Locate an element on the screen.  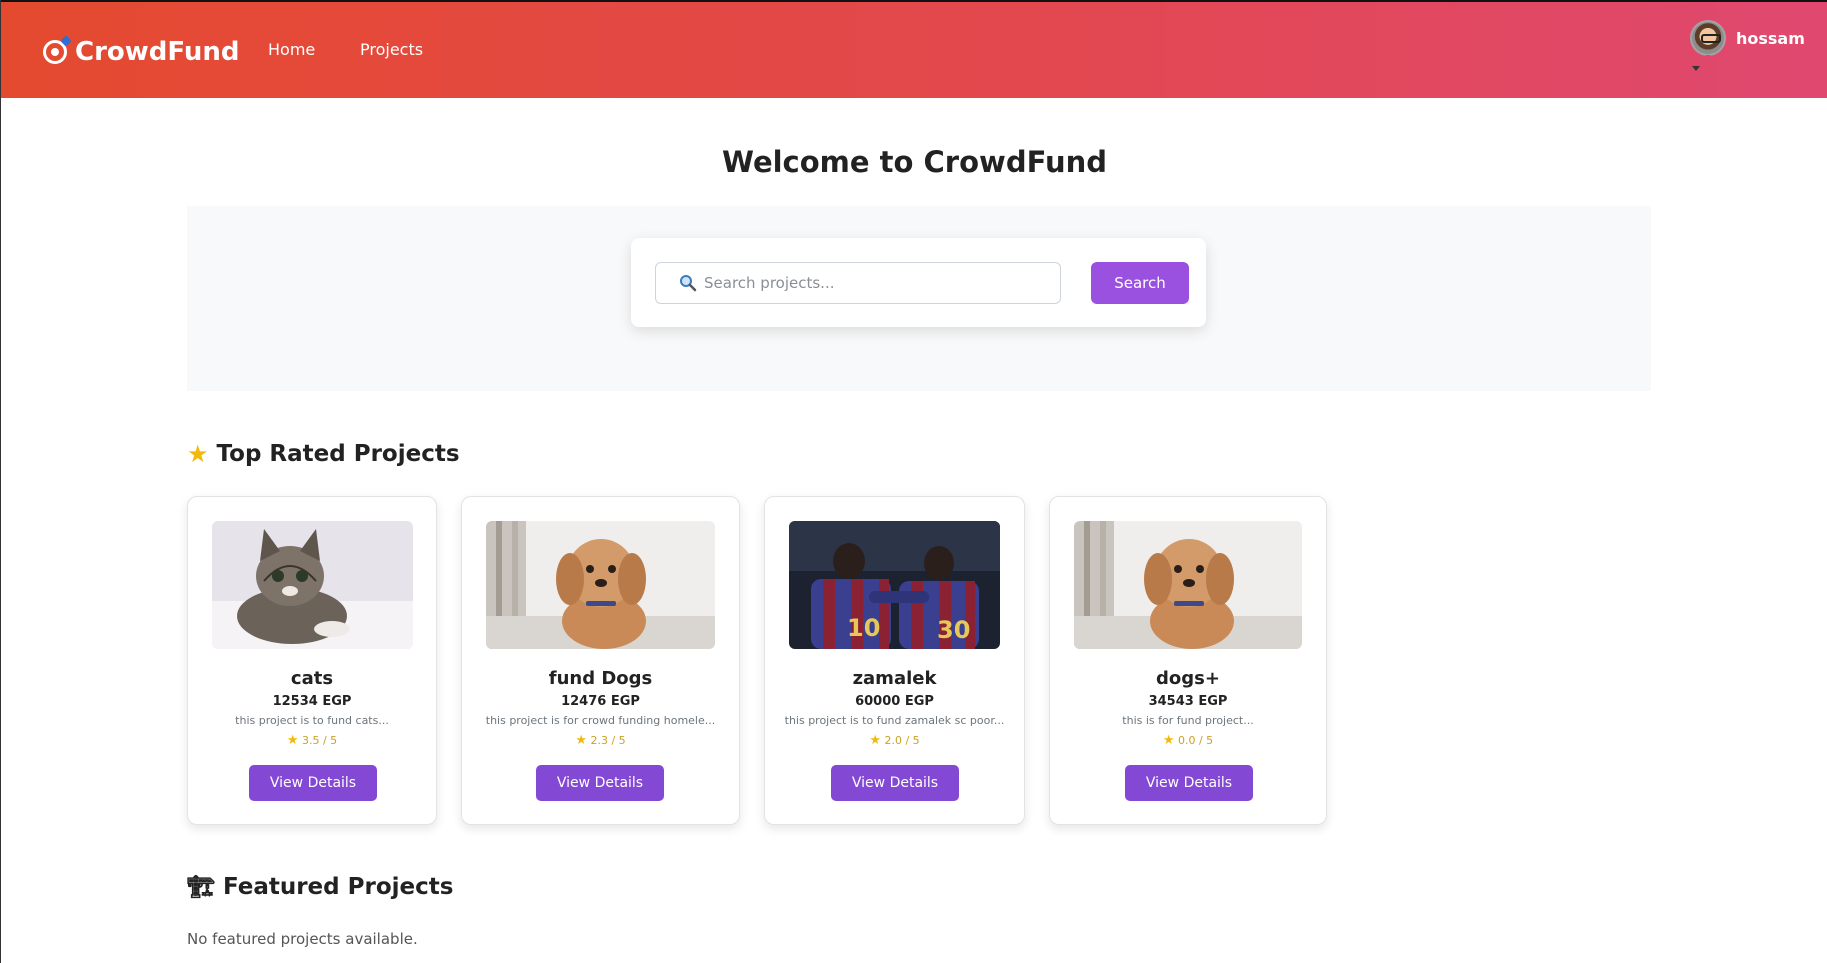
user-menu: hossam is located at coordinates (1747, 38).